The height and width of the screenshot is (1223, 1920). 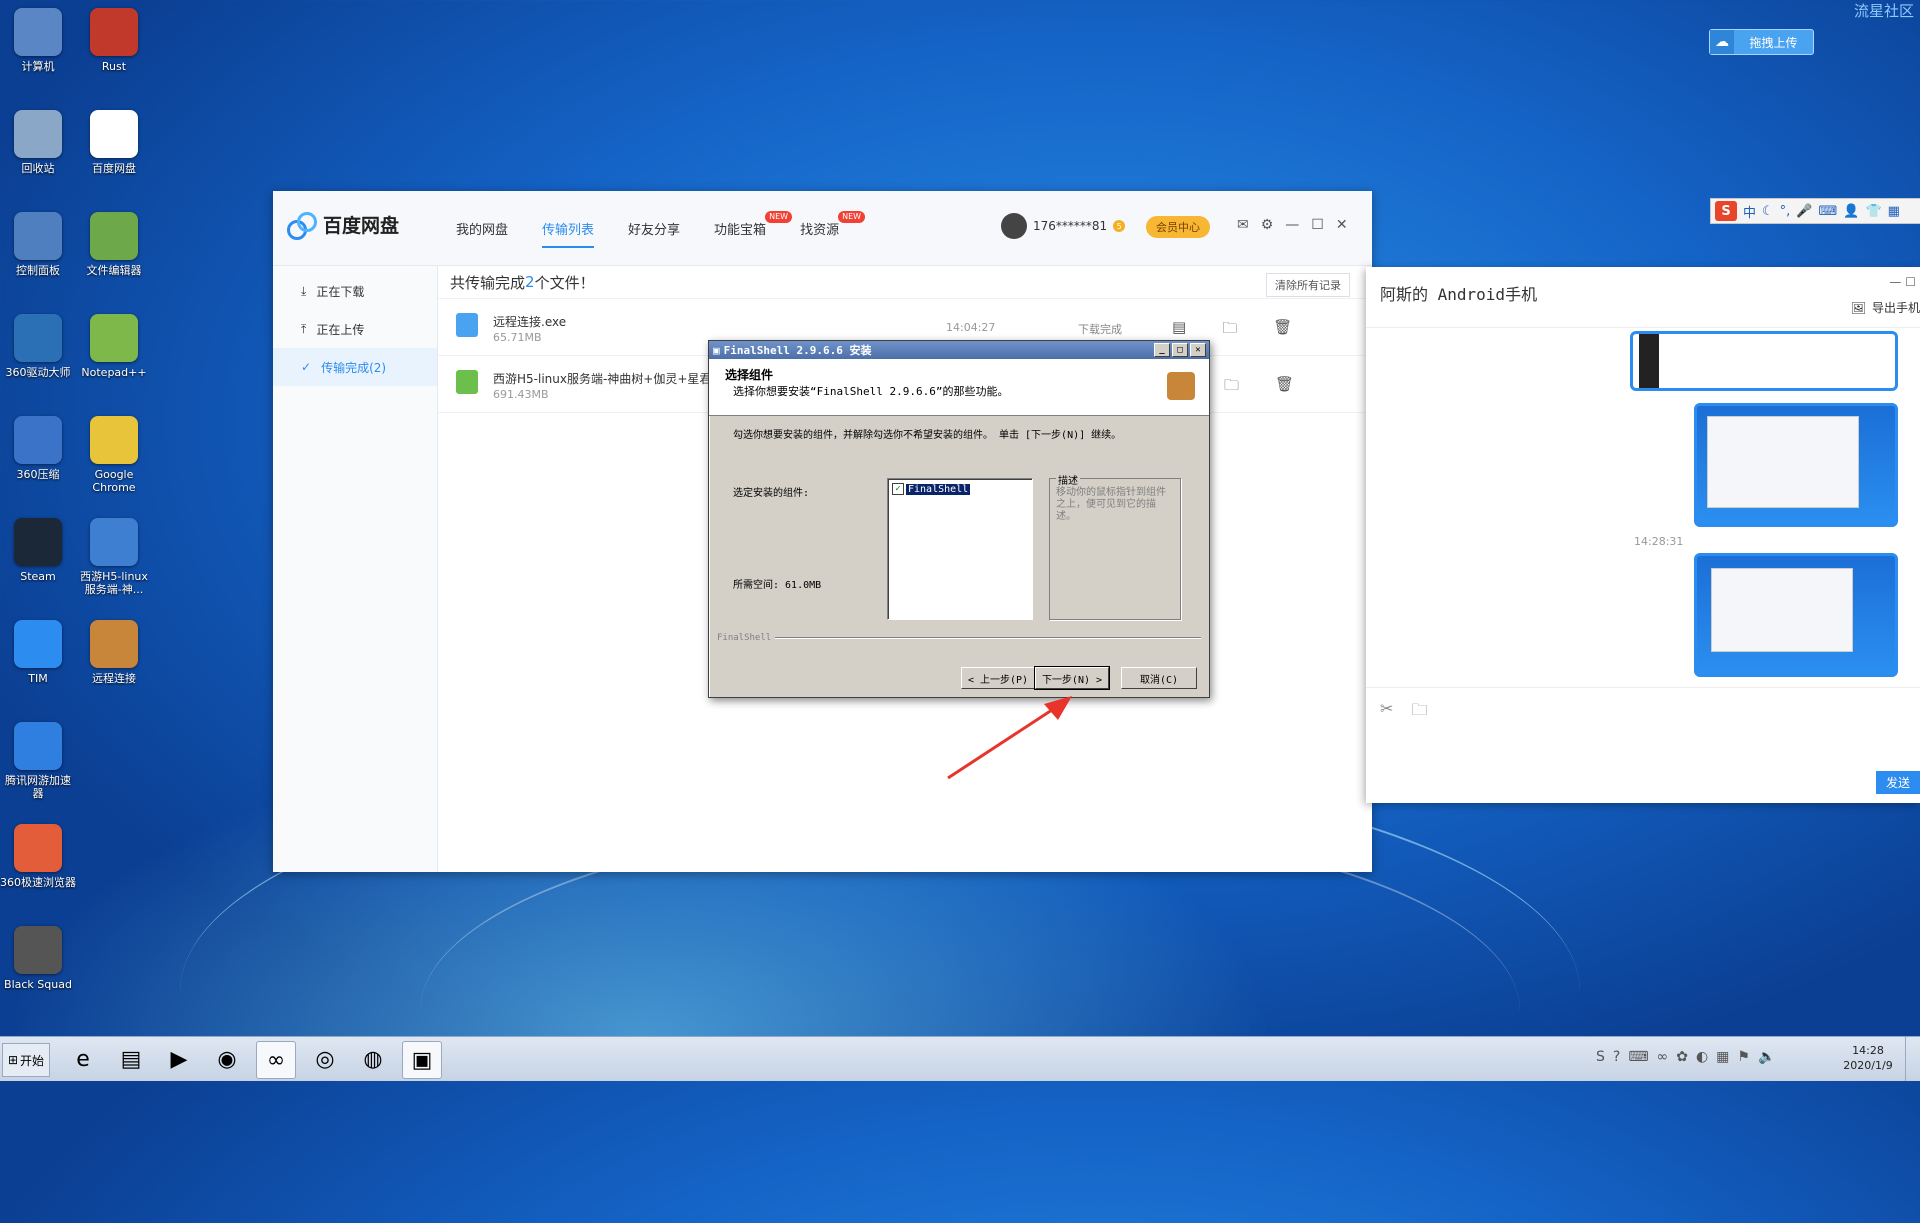 I want to click on desktop-icon-label: 远程连接, so click(x=114, y=678).